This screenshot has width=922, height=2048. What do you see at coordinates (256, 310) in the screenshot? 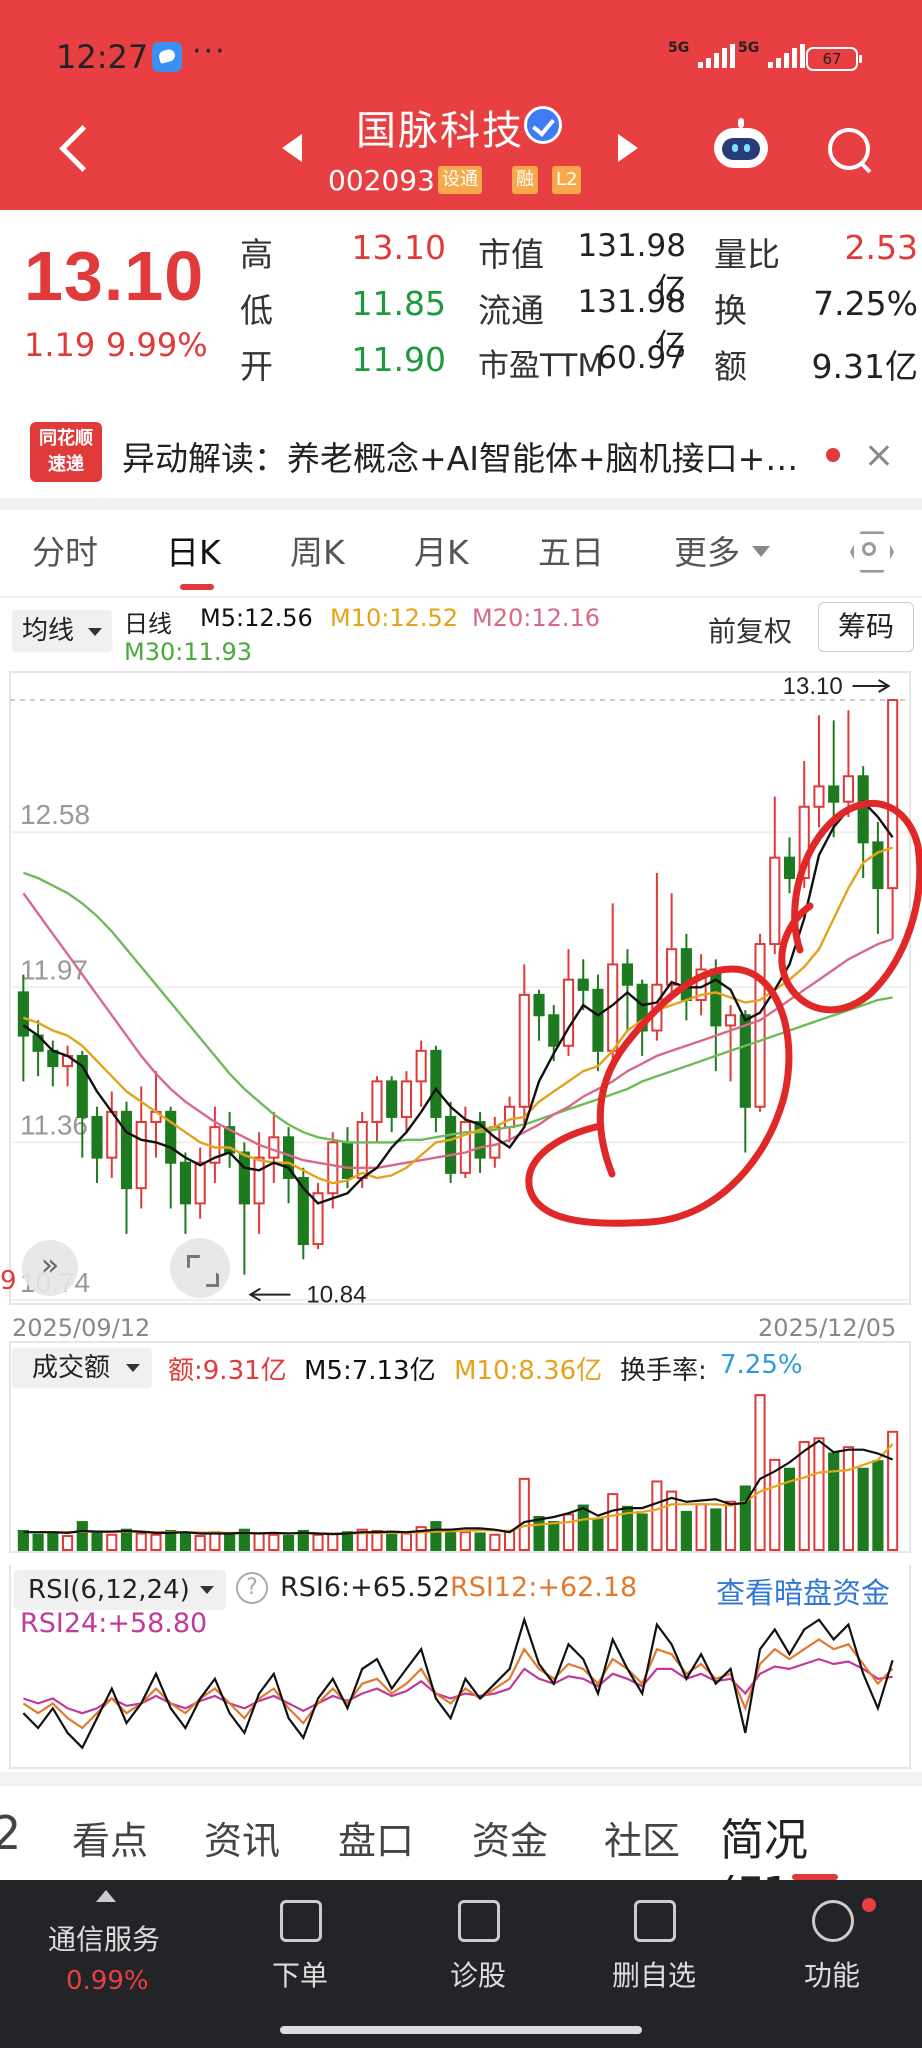
I see `low-label: 低` at bounding box center [256, 310].